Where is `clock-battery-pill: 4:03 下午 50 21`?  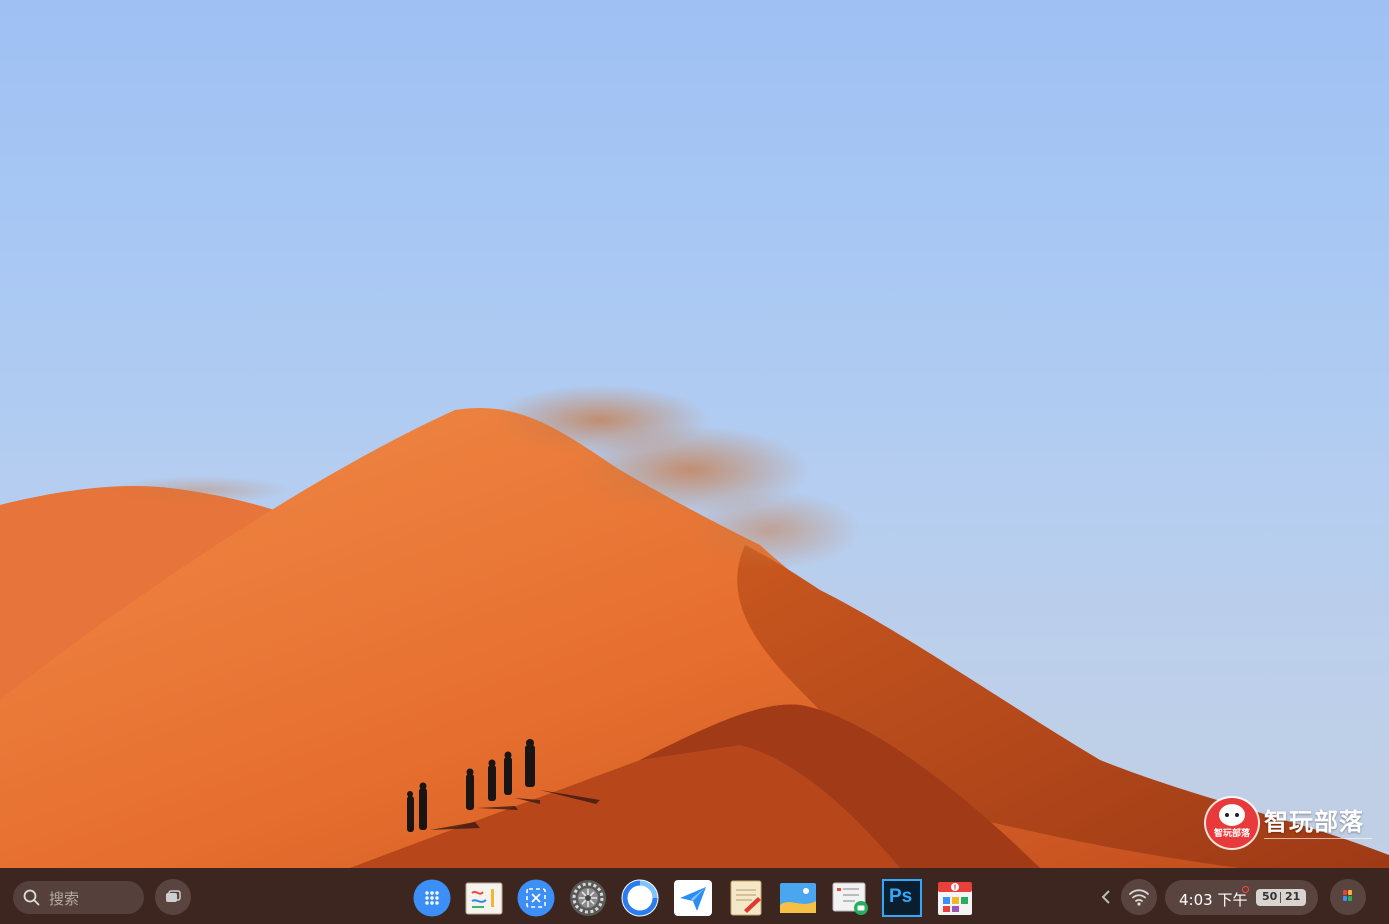
clock-battery-pill: 4:03 下午 50 21 is located at coordinates (1241, 897).